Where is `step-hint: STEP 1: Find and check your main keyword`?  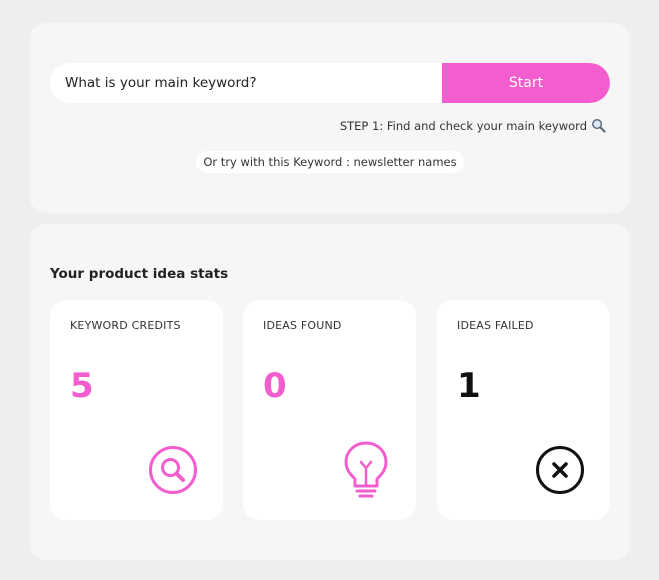 step-hint: STEP 1: Find and check your main keyword is located at coordinates (473, 125).